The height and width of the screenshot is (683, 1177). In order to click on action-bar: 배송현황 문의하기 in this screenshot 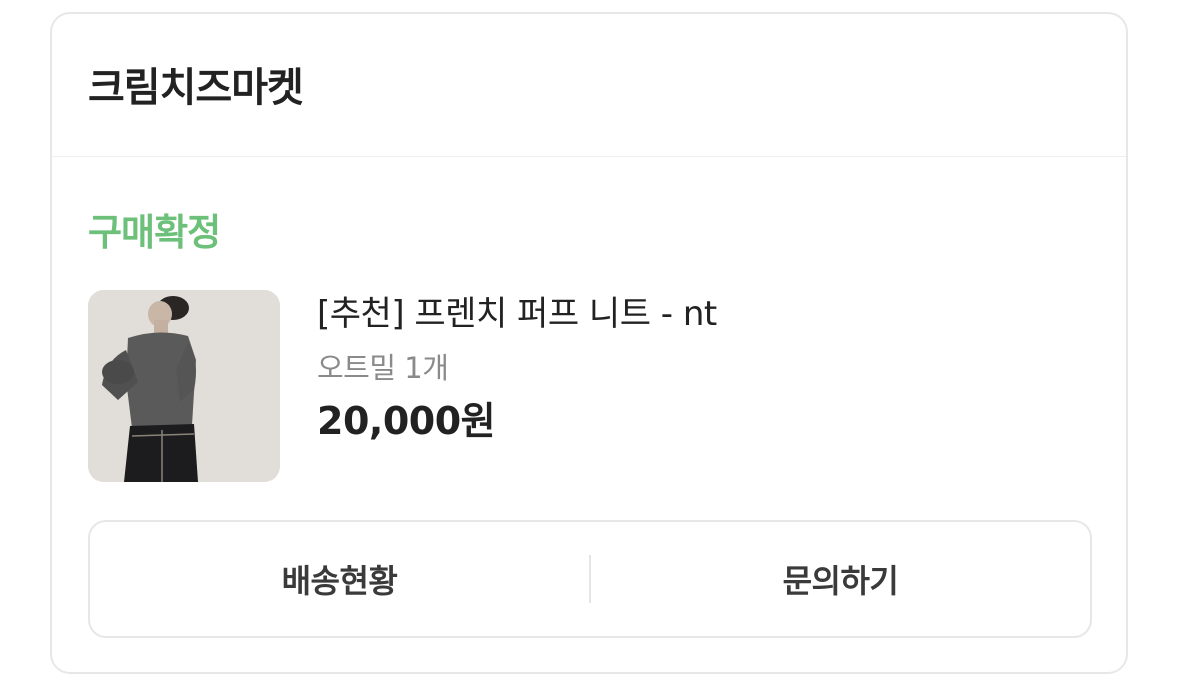, I will do `click(590, 579)`.